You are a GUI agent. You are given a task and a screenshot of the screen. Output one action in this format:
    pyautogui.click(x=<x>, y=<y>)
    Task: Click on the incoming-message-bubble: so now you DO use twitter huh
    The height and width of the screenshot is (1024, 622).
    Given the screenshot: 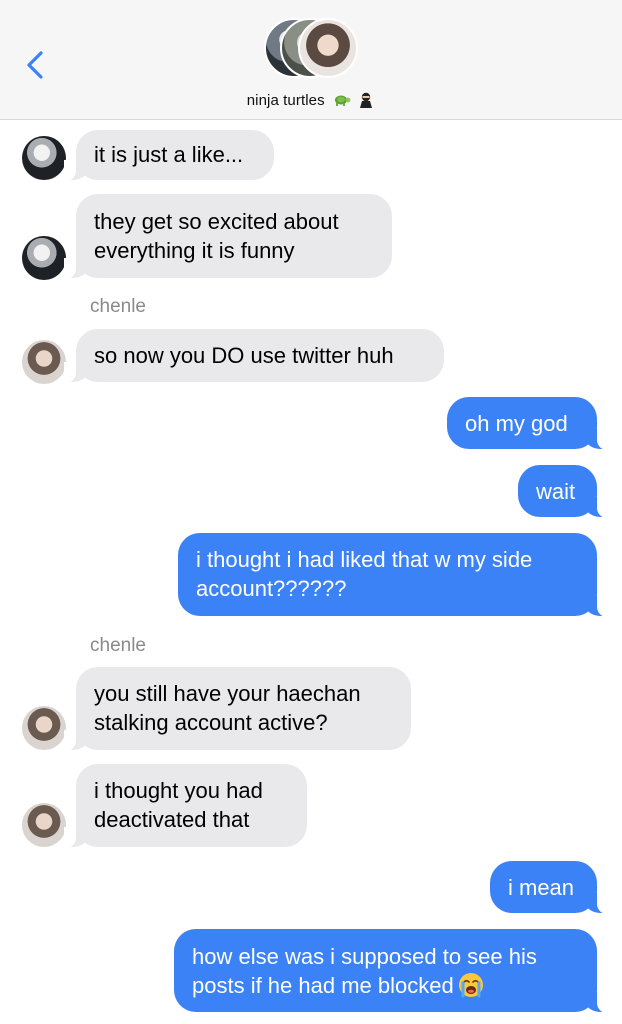 What is the action you would take?
    pyautogui.click(x=254, y=356)
    